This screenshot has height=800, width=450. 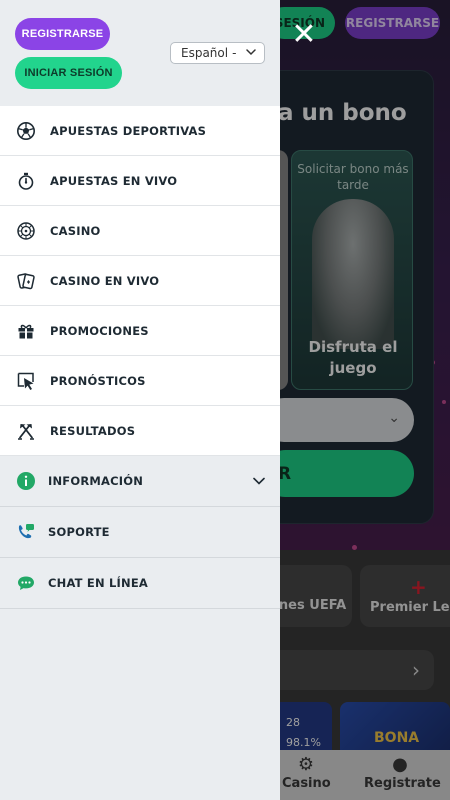 I want to click on gift-icon, so click(x=26, y=331).